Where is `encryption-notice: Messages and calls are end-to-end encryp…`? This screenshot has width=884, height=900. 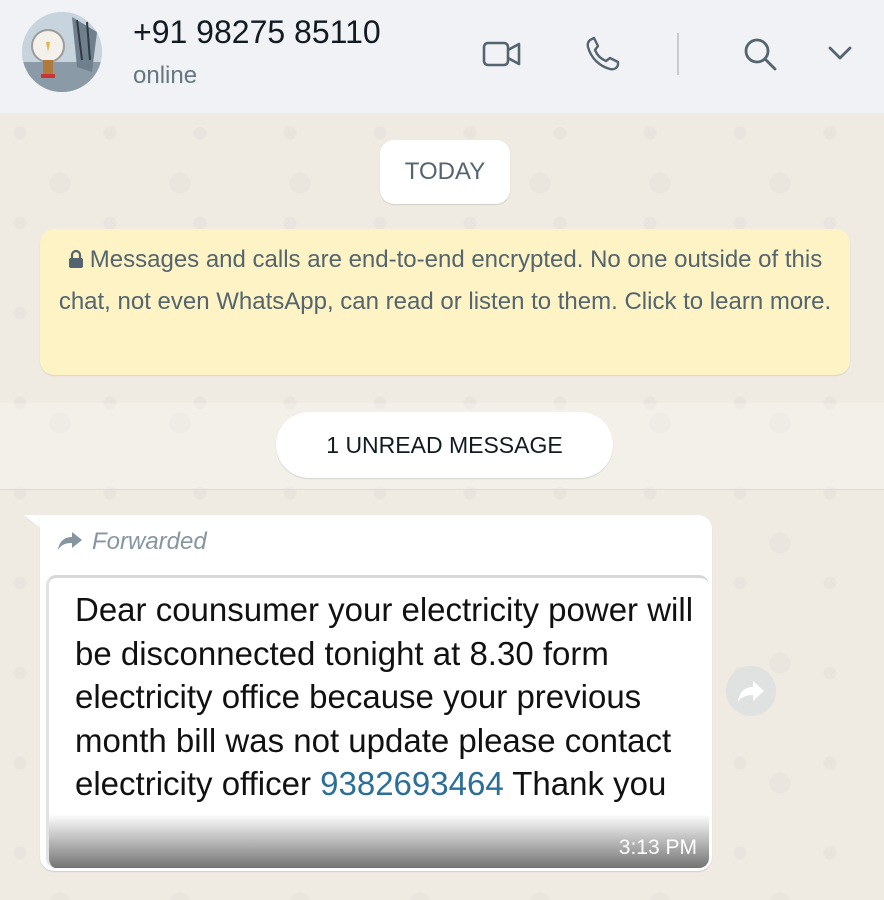 encryption-notice: Messages and calls are end-to-end encryp… is located at coordinates (445, 302).